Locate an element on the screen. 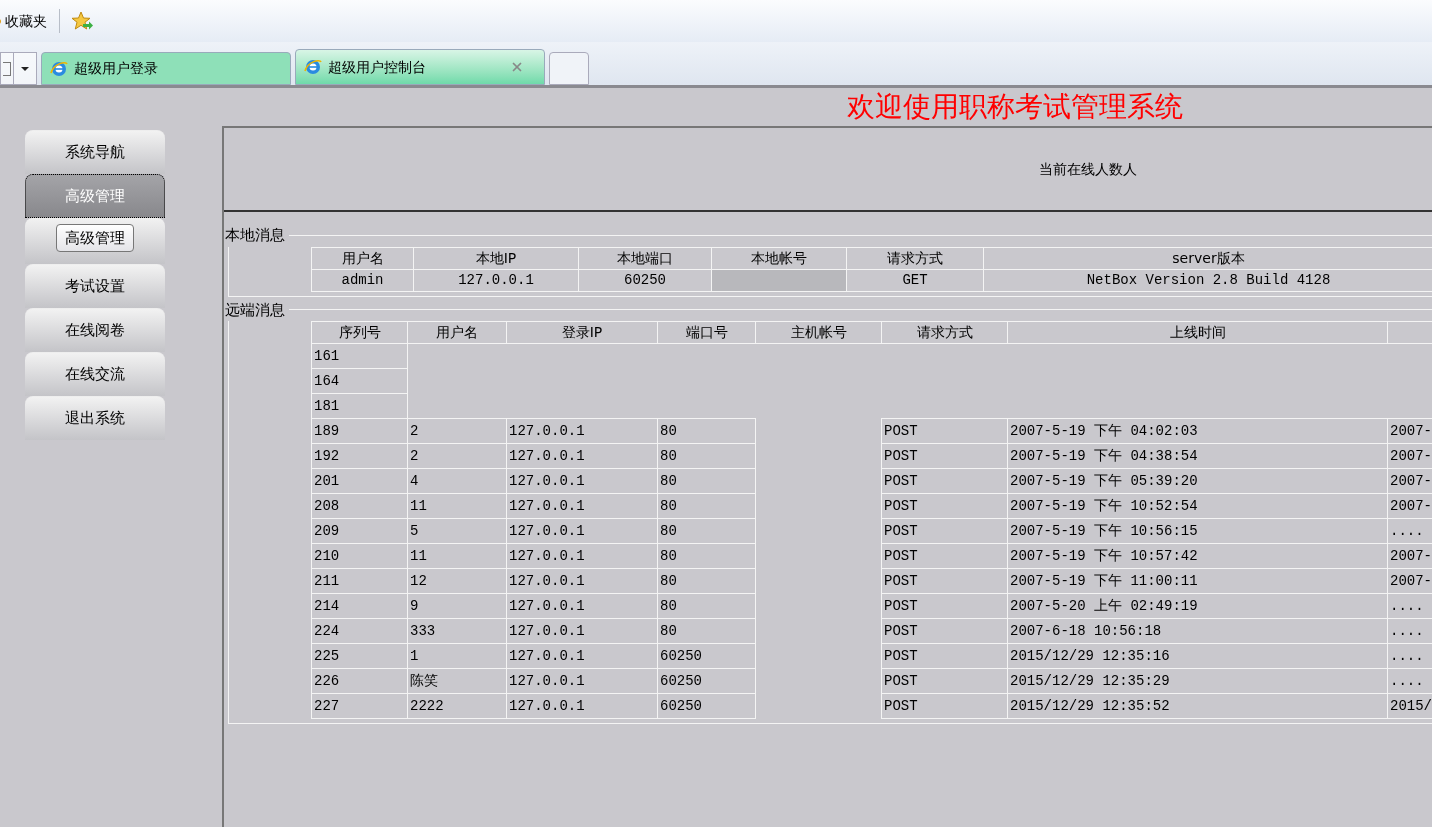  sidebar-menu-button: 退出系统 is located at coordinates (95, 418).